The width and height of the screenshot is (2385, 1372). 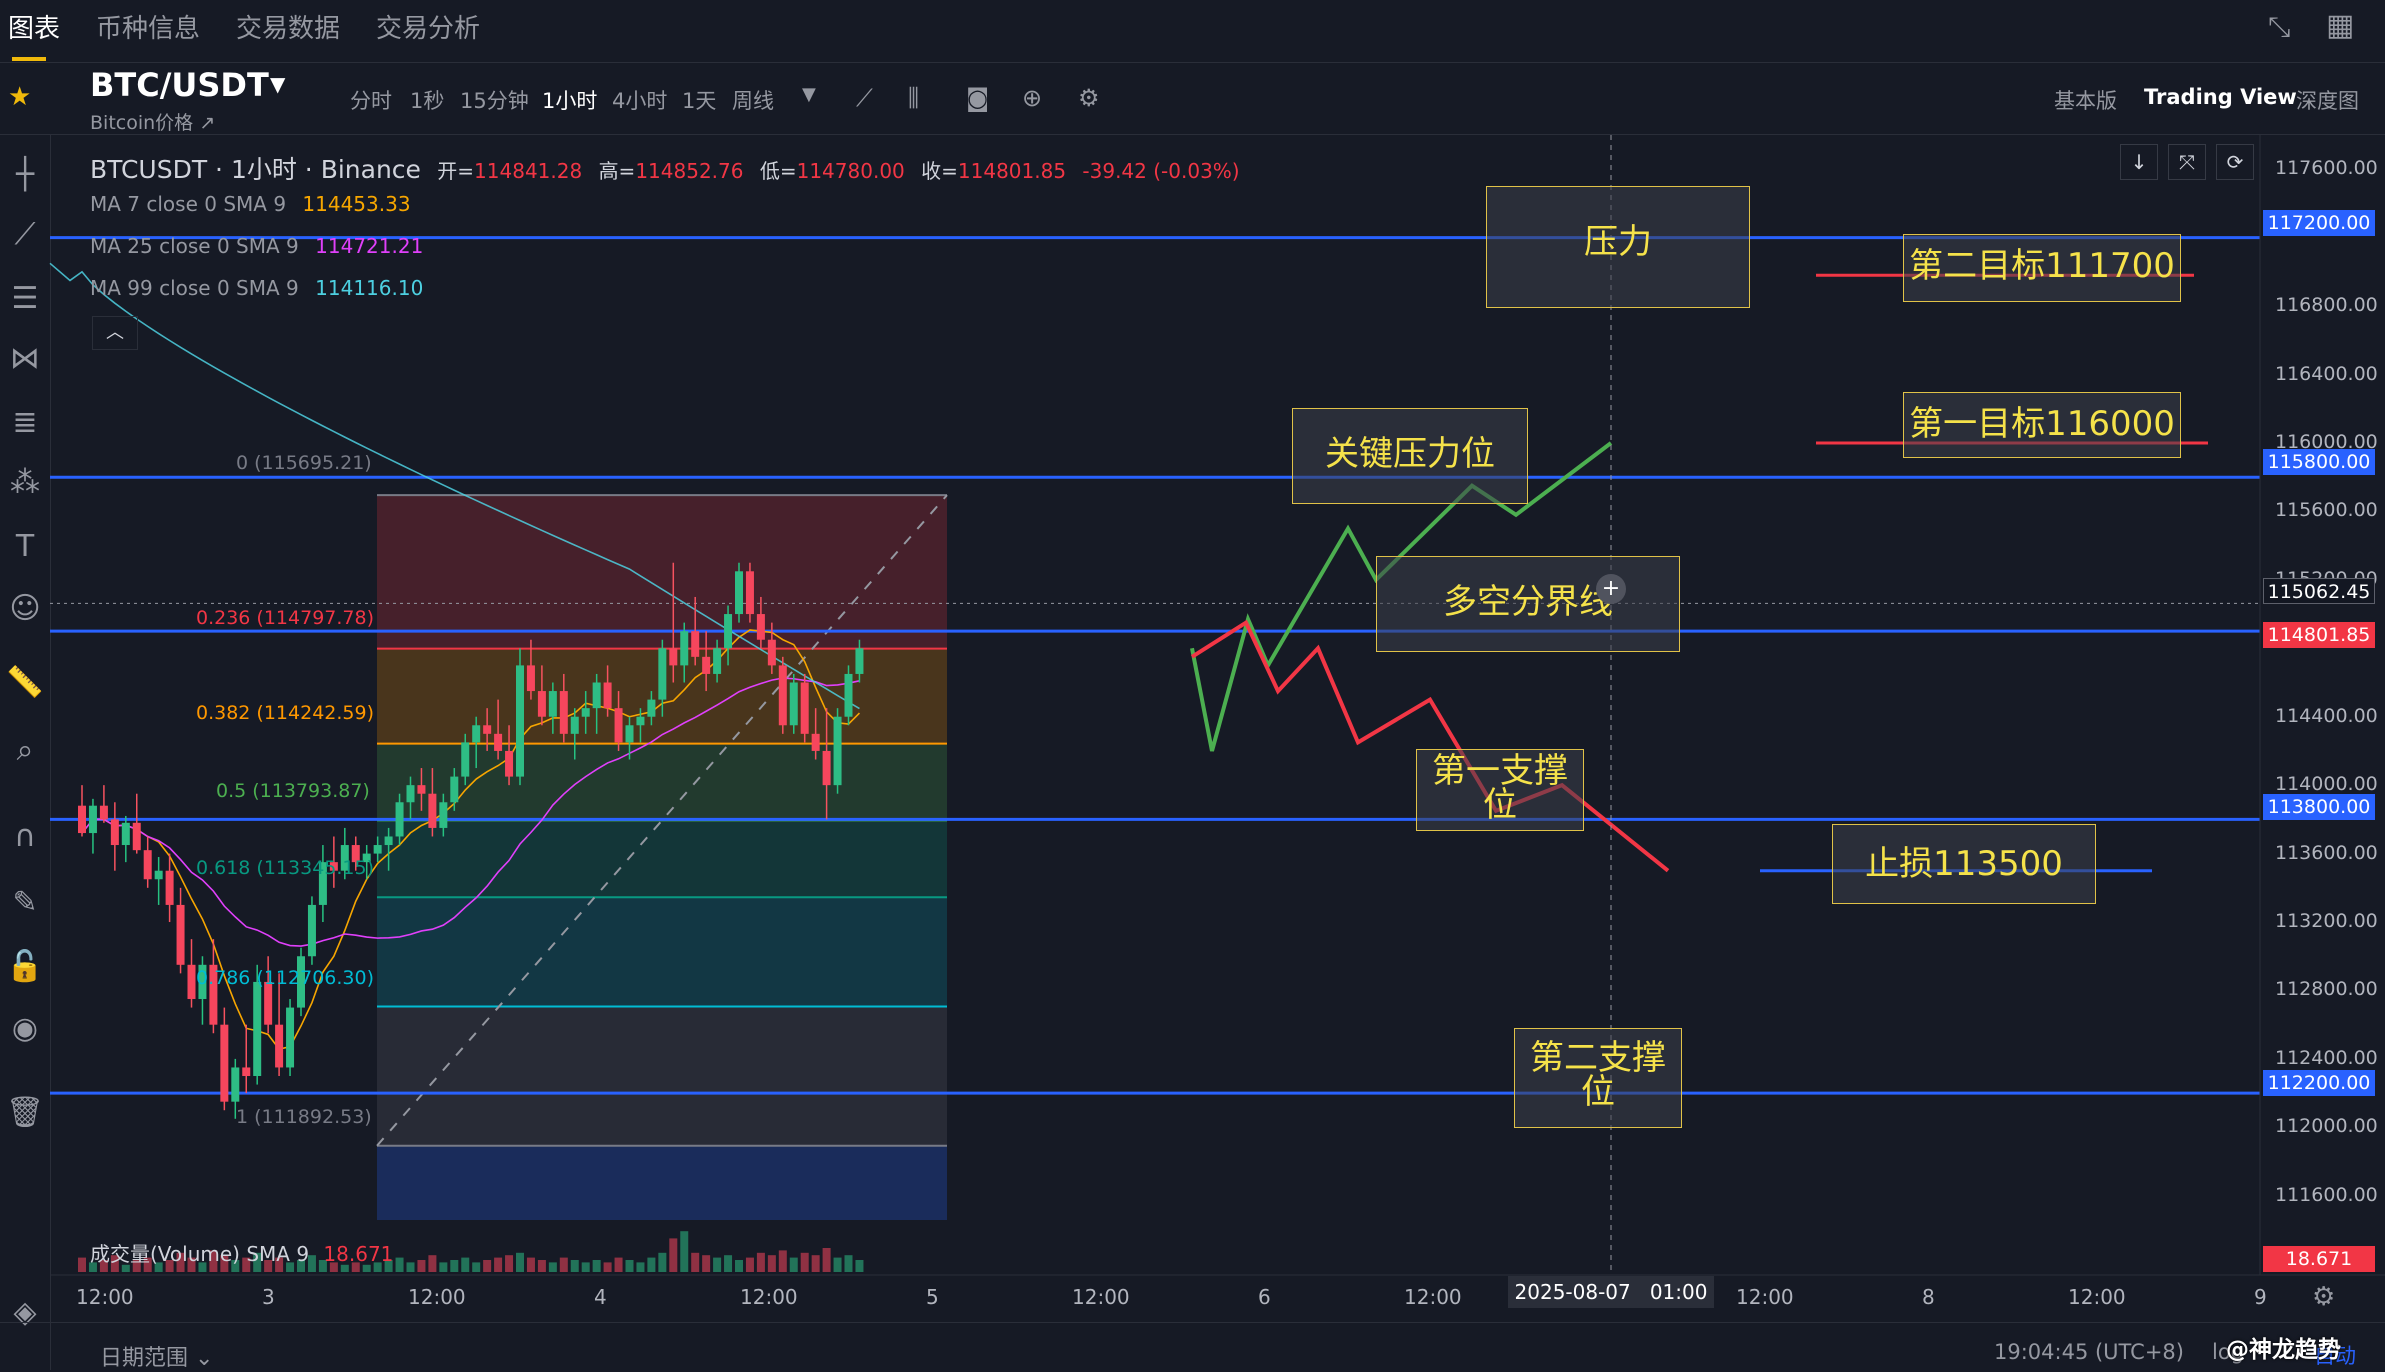 I want to click on price-label-115800: 115800.00, so click(x=2319, y=462).